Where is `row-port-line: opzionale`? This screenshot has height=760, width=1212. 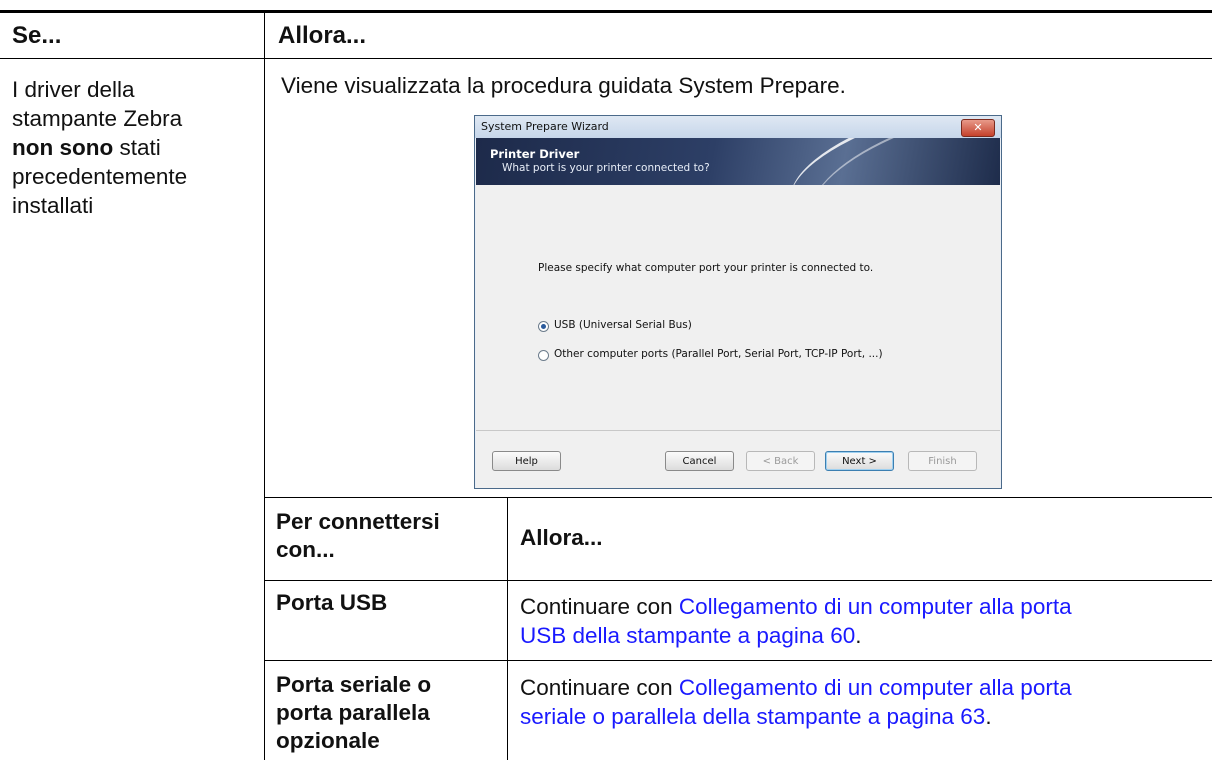
row-port-line: opzionale is located at coordinates (328, 740).